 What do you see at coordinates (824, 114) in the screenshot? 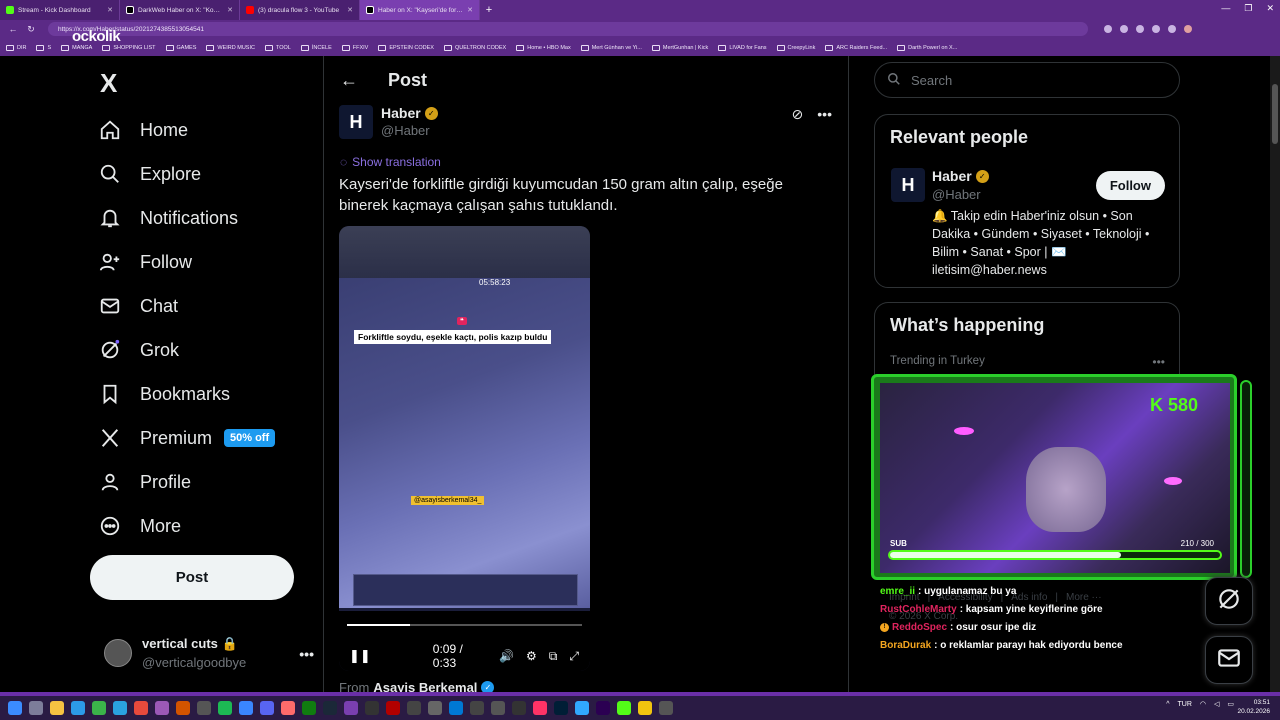
I see `more-options-icon: •••` at bounding box center [824, 114].